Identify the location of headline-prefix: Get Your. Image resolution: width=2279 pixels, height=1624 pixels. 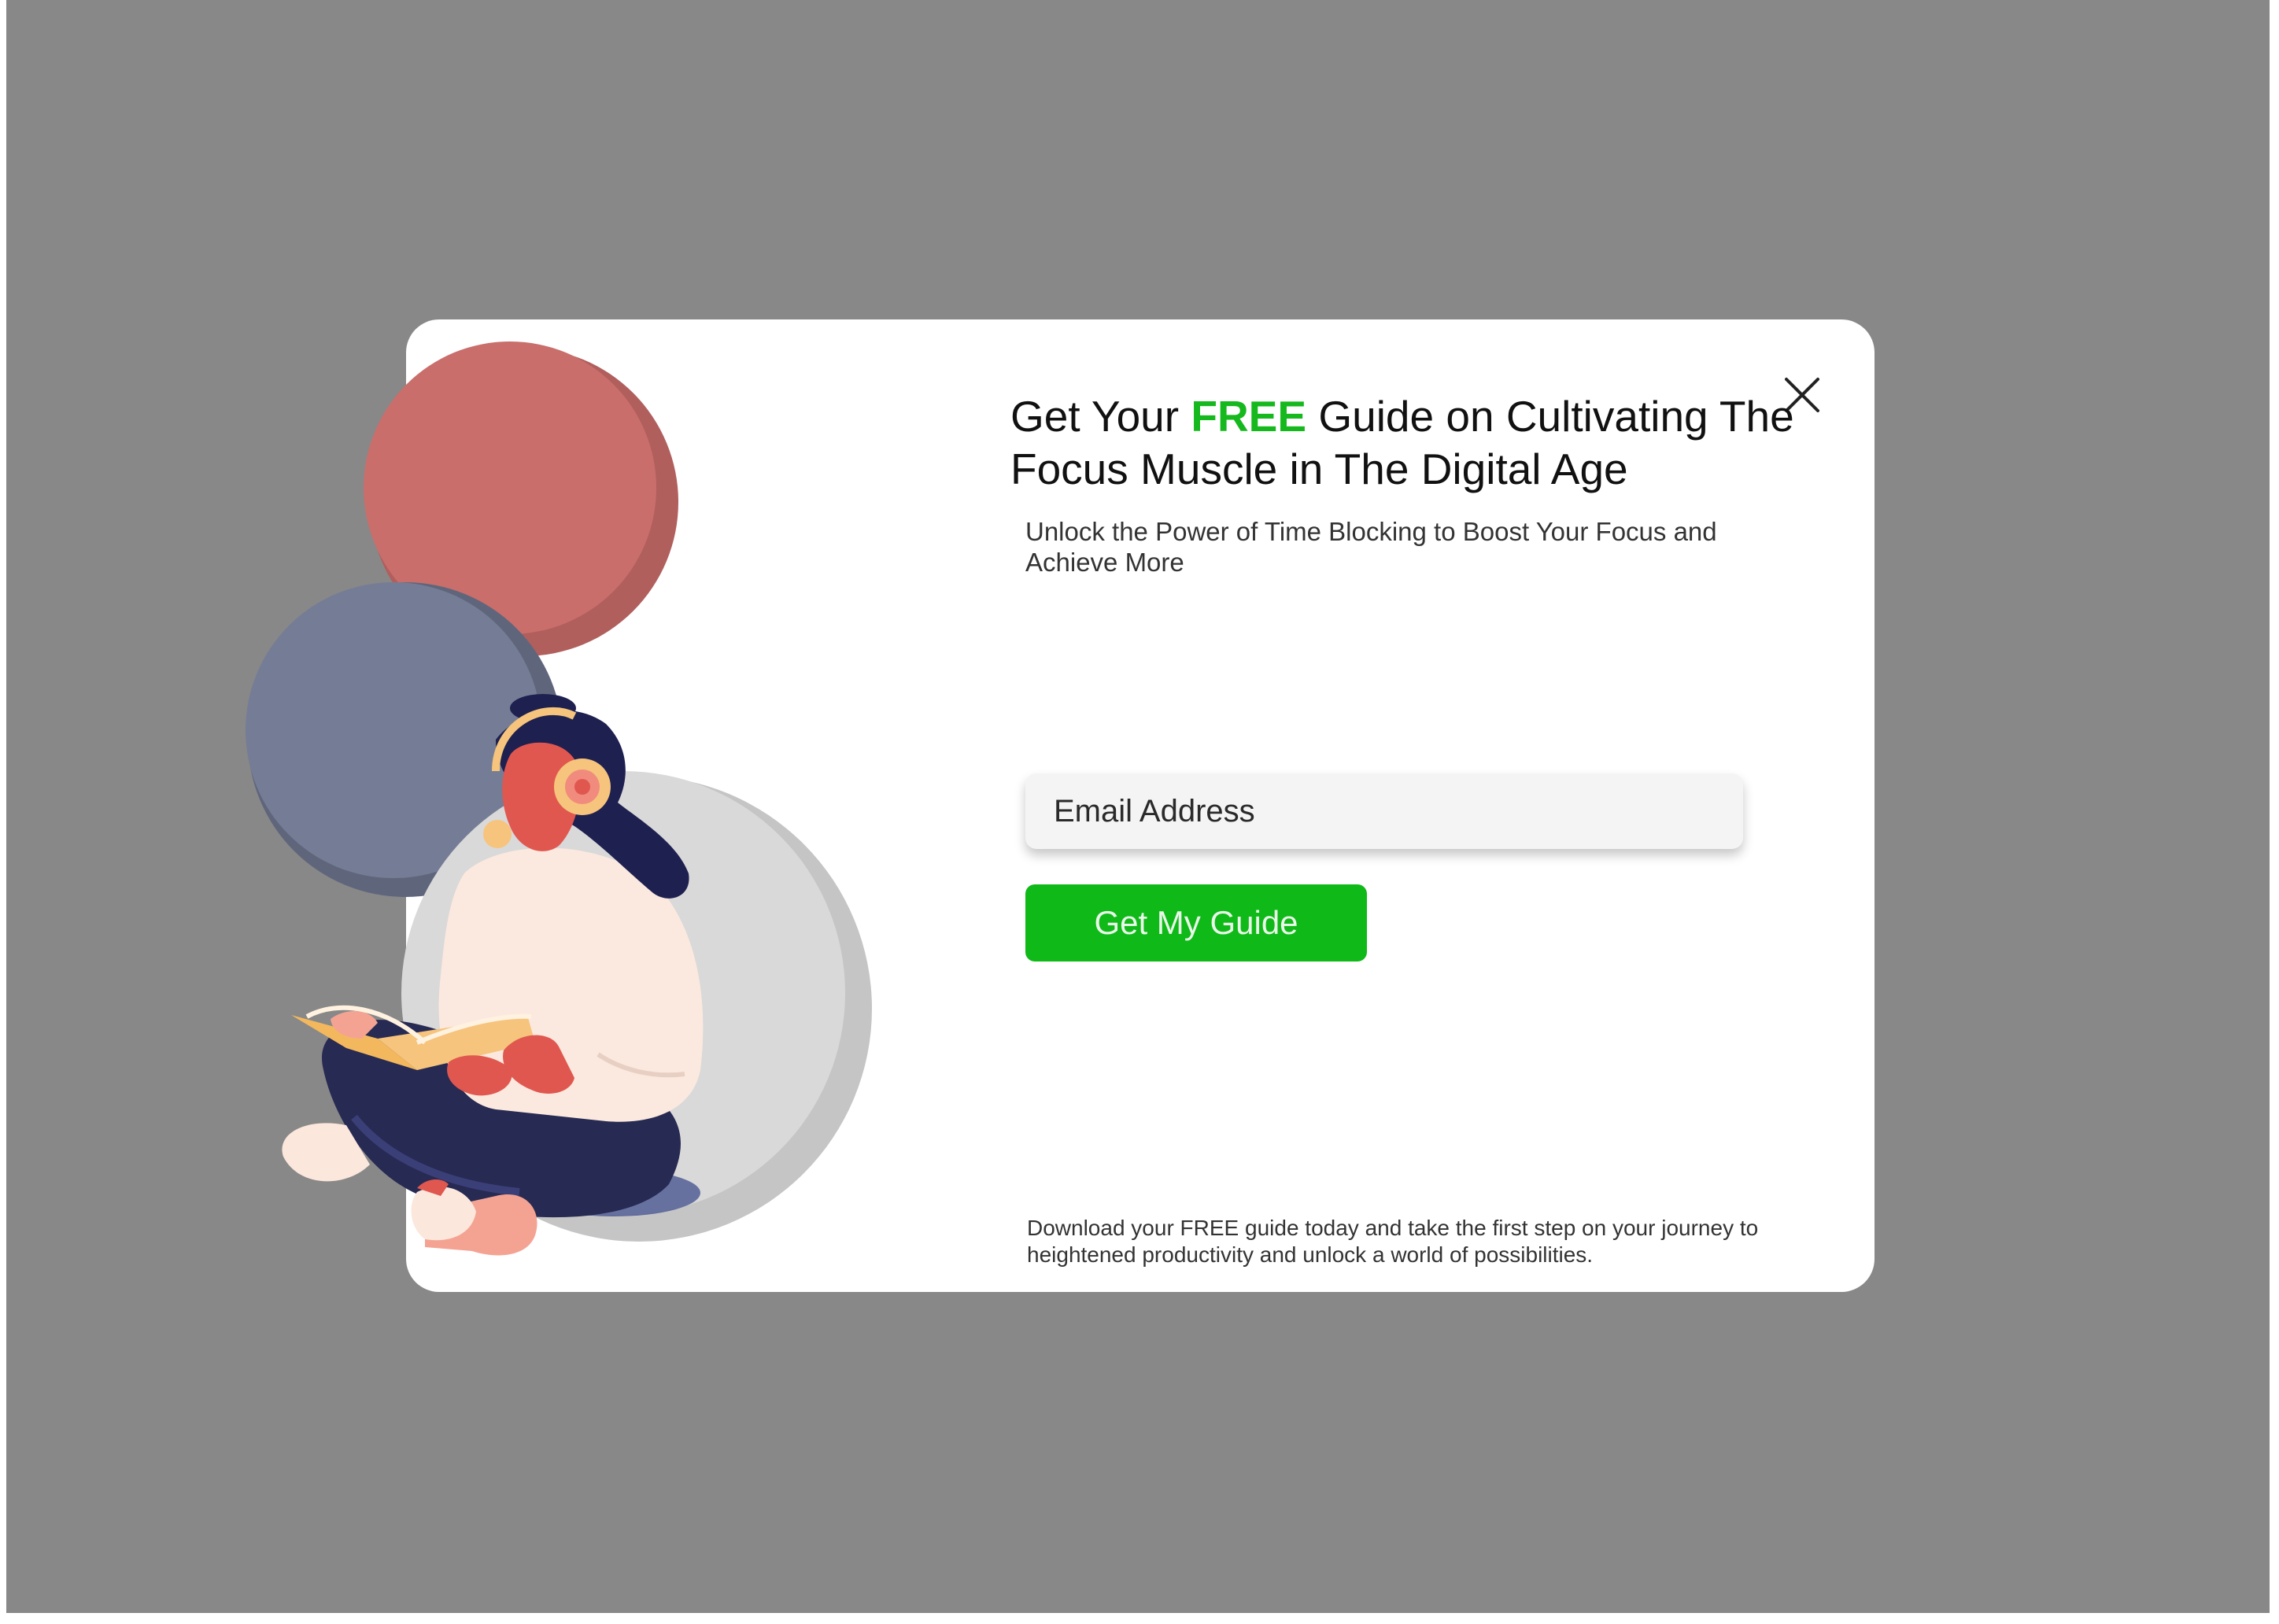
(1100, 416).